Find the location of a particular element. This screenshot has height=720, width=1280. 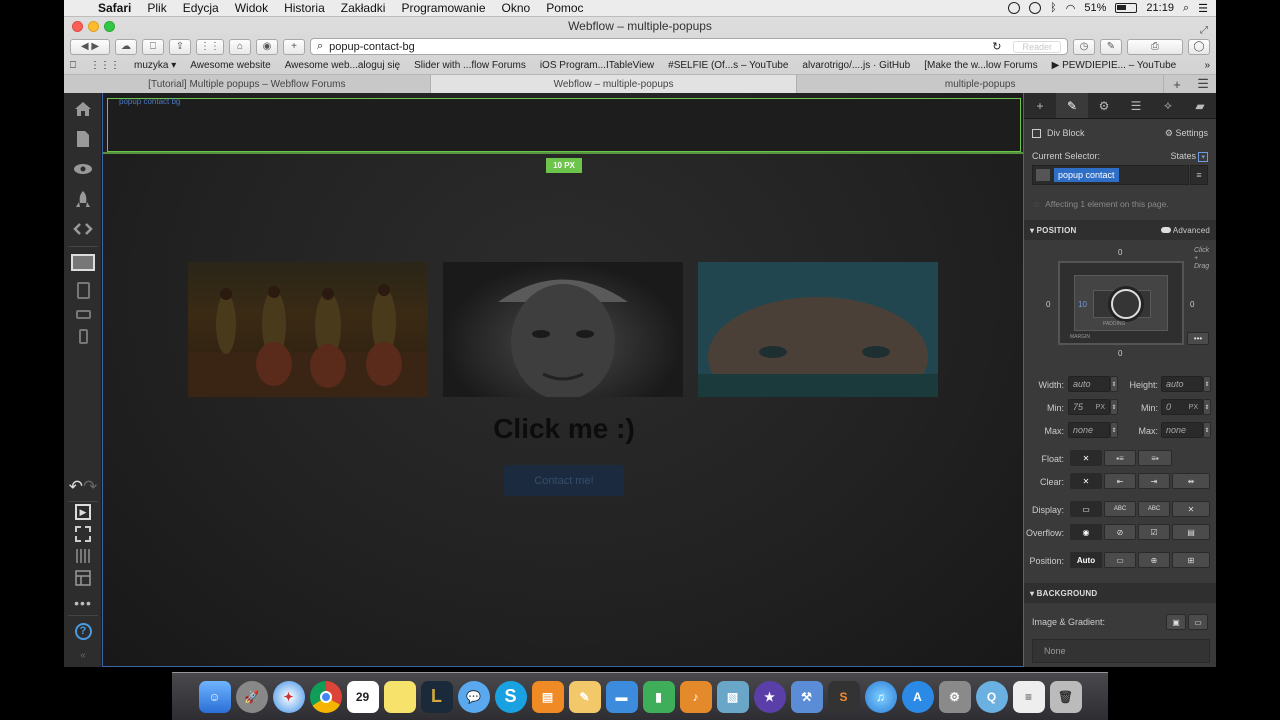

wifi-icon: ◠ is located at coordinates (1071, 8).